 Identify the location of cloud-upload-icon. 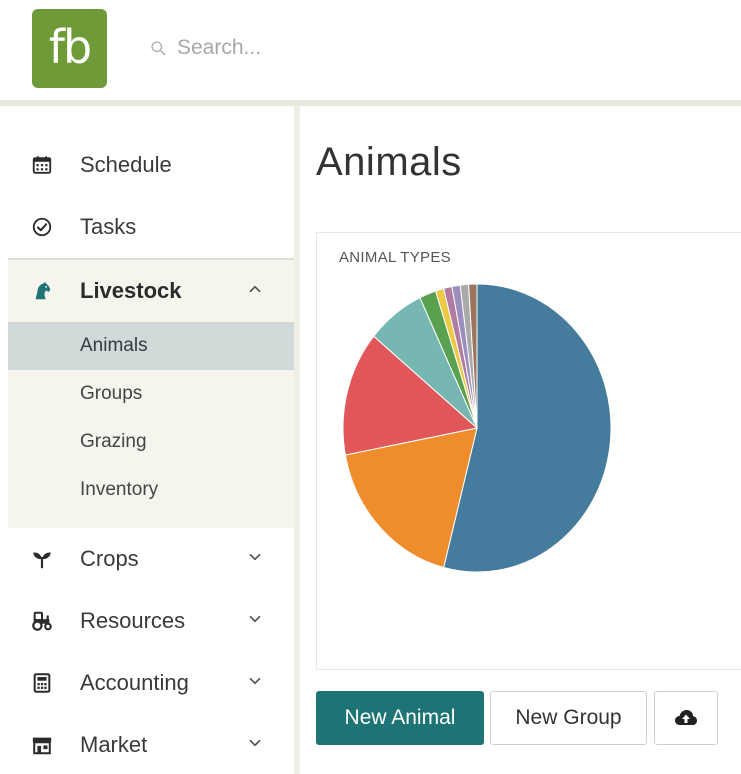
(686, 717).